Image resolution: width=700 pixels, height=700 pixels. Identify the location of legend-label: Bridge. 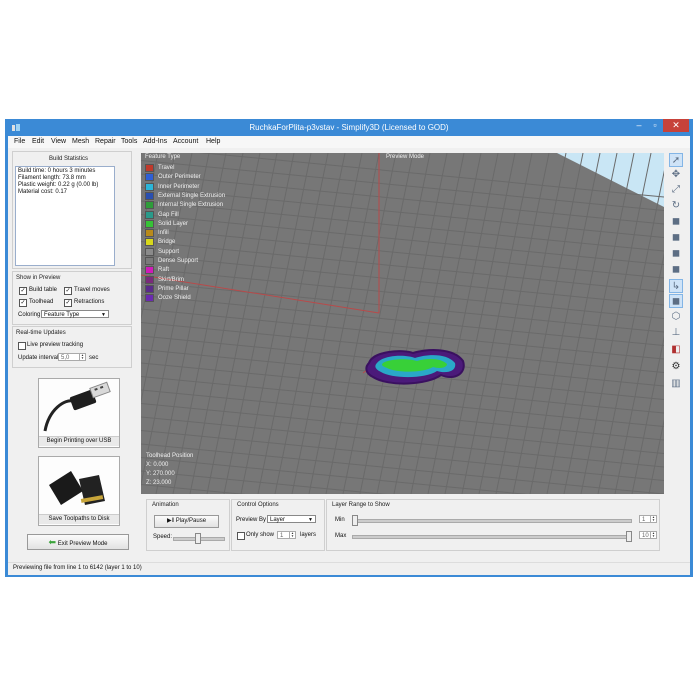
(167, 242).